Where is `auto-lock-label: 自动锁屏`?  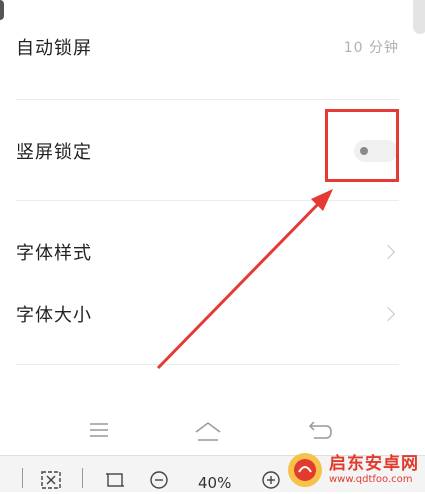
auto-lock-label: 自动锁屏 is located at coordinates (54, 48).